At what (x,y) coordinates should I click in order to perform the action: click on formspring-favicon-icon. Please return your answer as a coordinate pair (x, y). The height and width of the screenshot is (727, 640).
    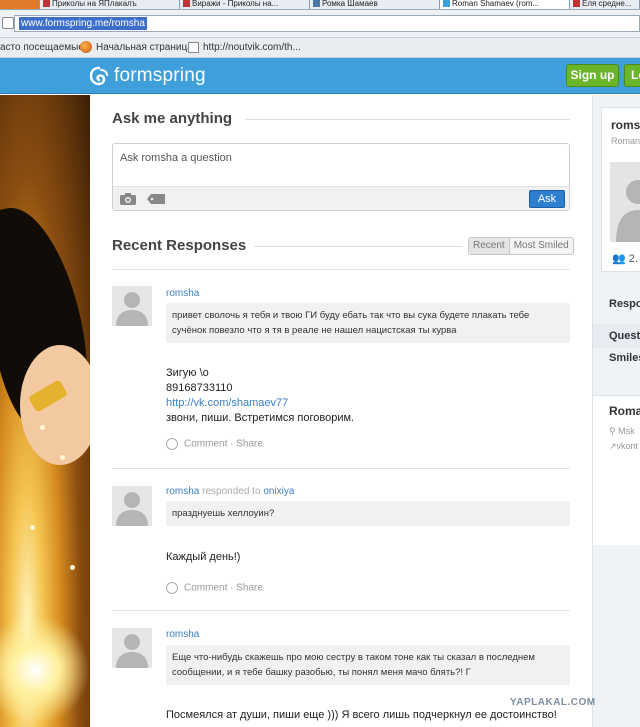
    Looking at the image, I should click on (446, 4).